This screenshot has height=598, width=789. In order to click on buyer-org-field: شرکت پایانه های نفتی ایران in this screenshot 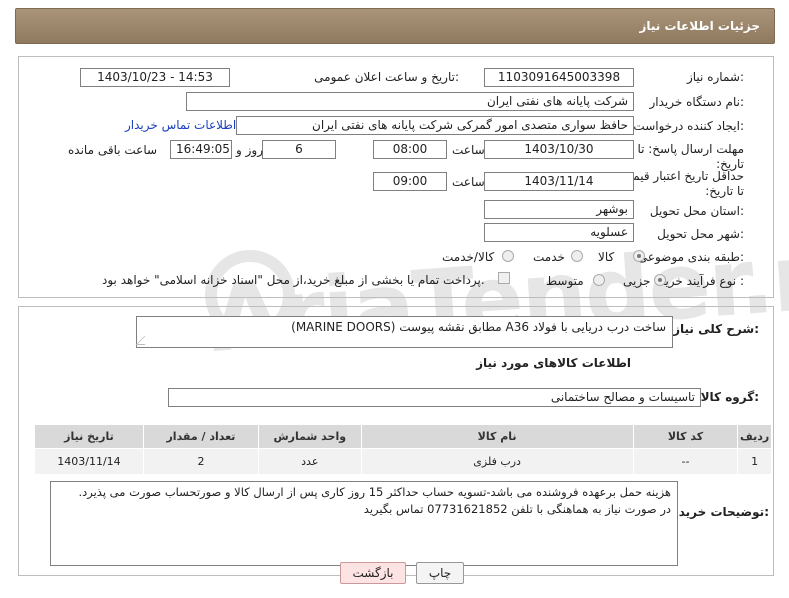, I will do `click(410, 101)`.